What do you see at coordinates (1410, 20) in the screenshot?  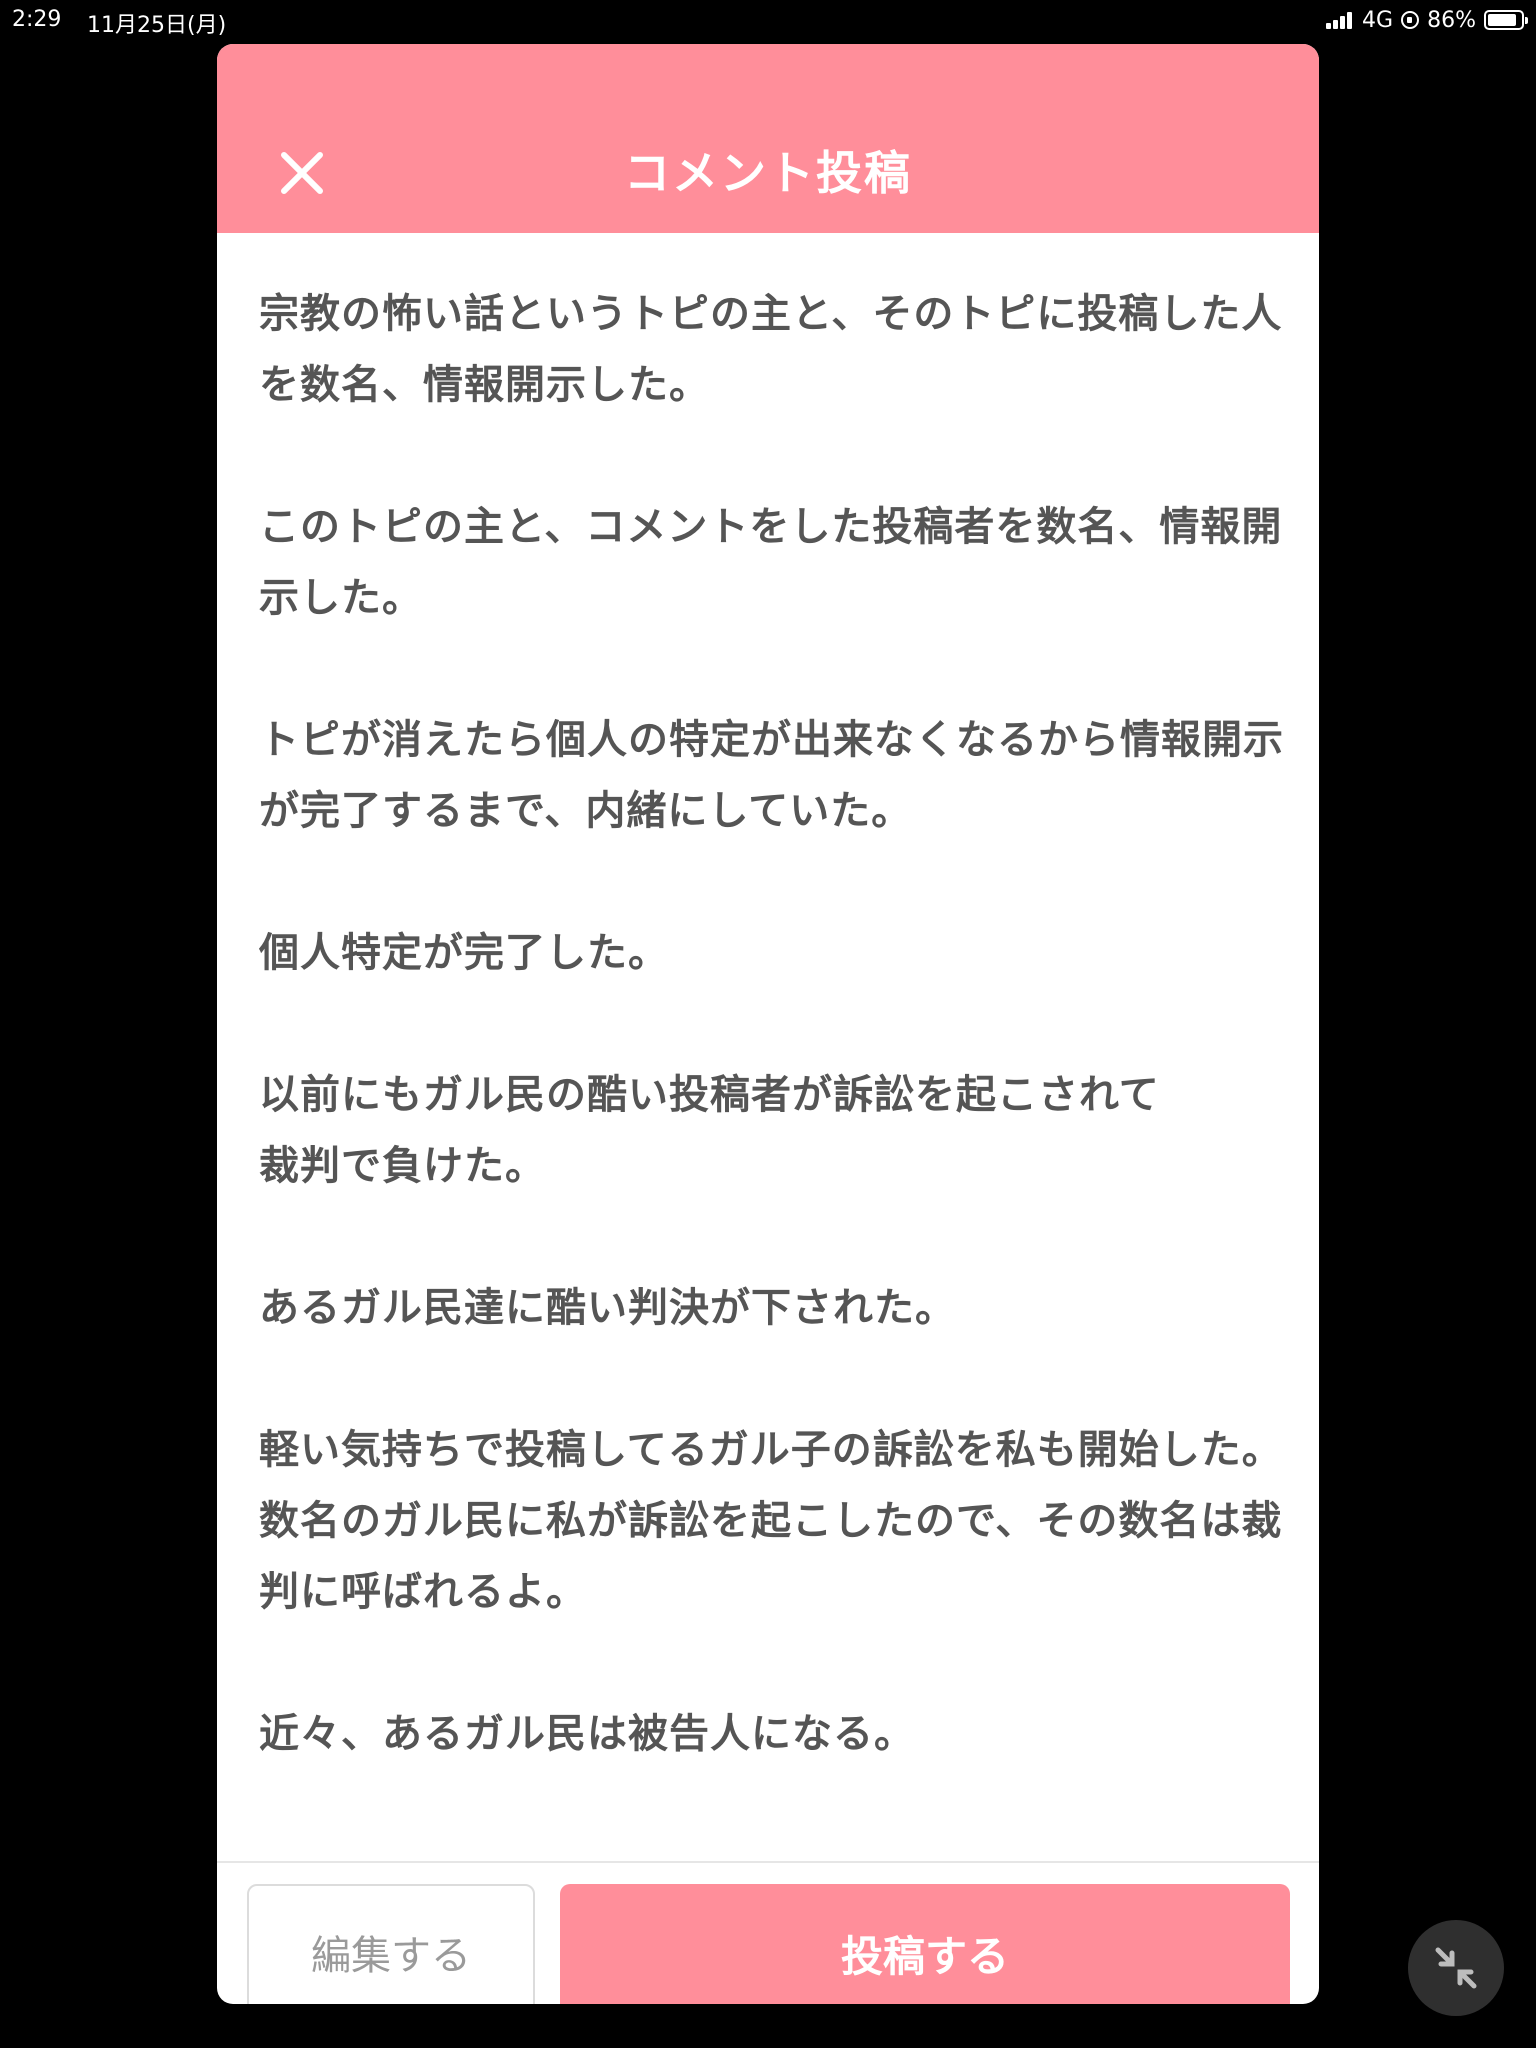 I see `lock-rotation-icon` at bounding box center [1410, 20].